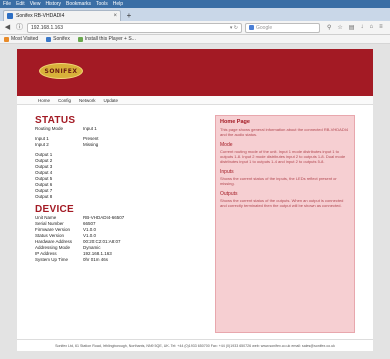  What do you see at coordinates (61, 39) in the screenshot?
I see `bookmark-label: Sonifex` at bounding box center [61, 39].